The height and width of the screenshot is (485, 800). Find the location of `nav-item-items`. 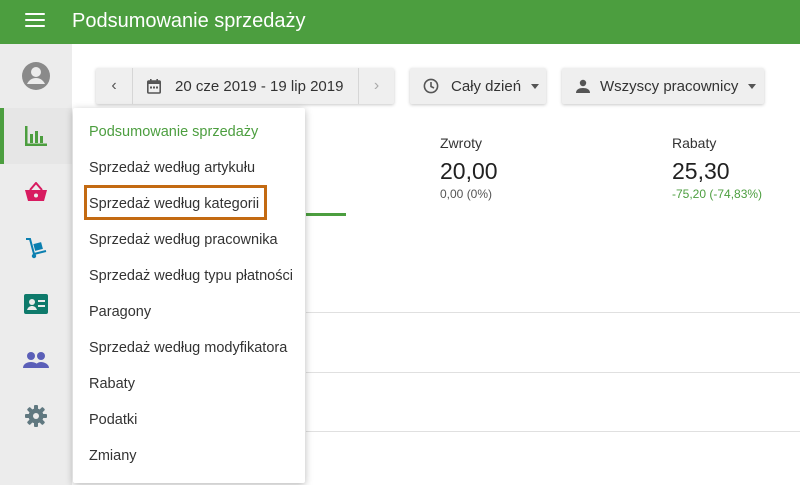

nav-item-items is located at coordinates (36, 192).